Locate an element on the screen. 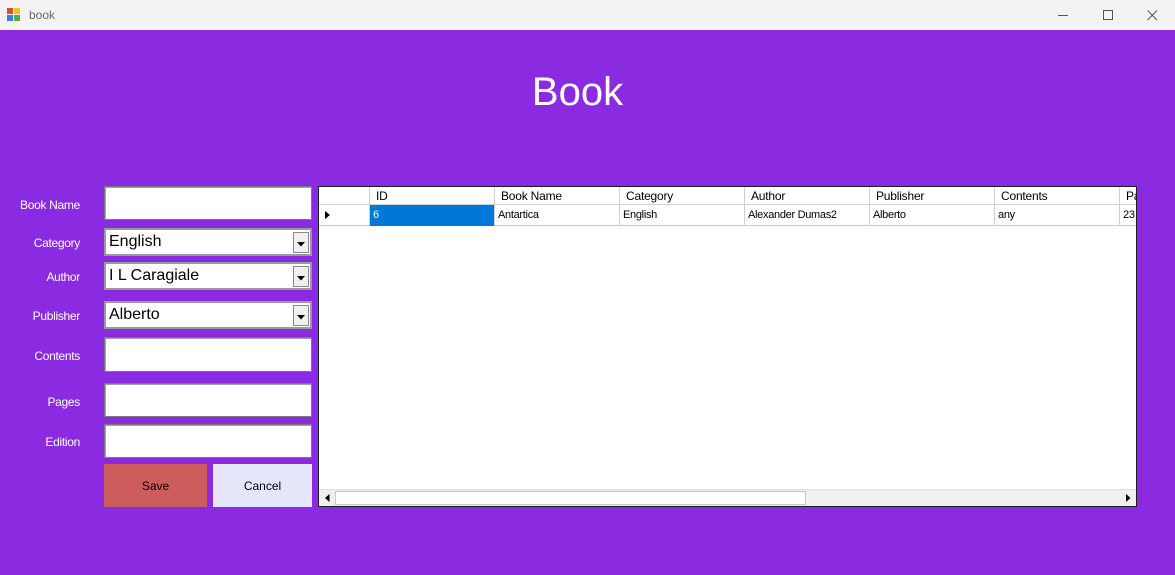 The image size is (1175, 575). scroll-track is located at coordinates (727, 498).